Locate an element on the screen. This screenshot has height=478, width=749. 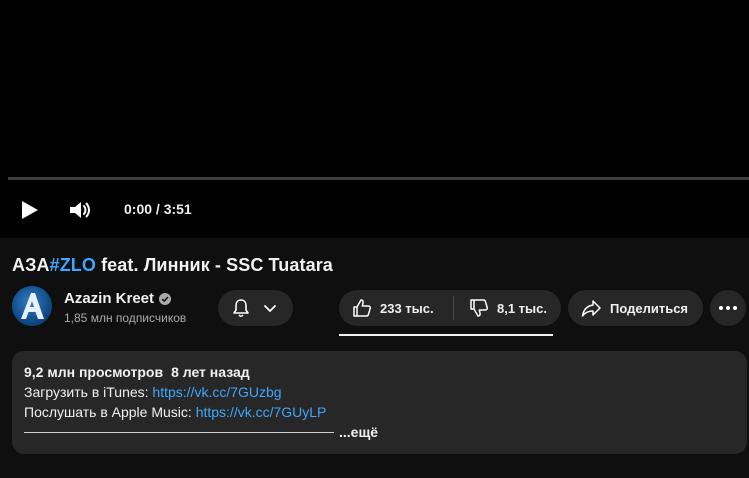
like-count: 233 тыс. is located at coordinates (407, 308).